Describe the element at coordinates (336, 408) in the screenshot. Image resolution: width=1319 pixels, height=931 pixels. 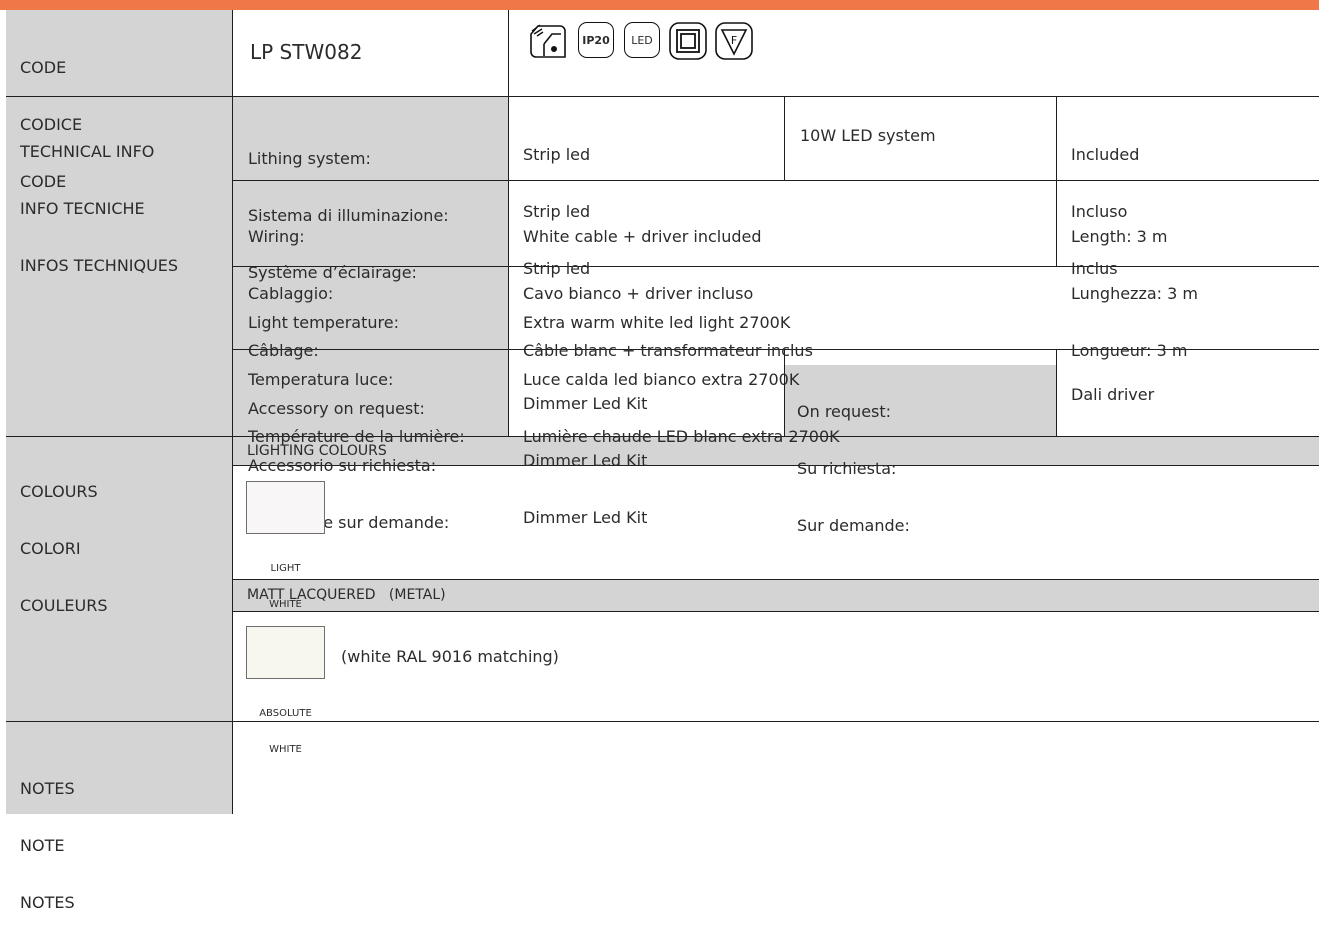
I see `label-line: Accessory on request:` at that location.